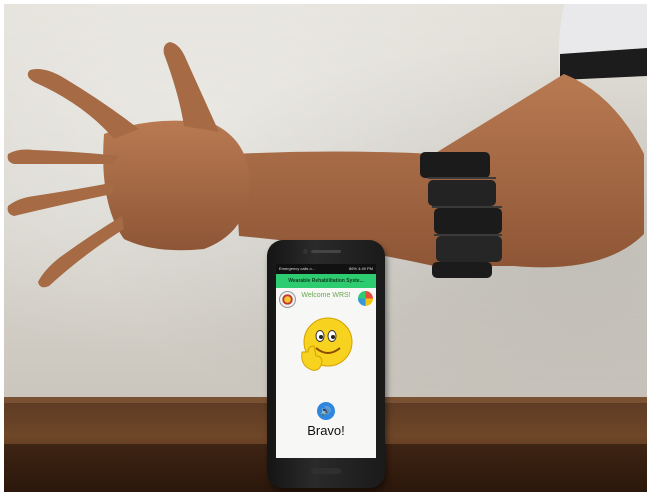 The height and width of the screenshot is (500, 651). What do you see at coordinates (326, 295) in the screenshot?
I see `welcome-text: Welcome WRS!` at bounding box center [326, 295].